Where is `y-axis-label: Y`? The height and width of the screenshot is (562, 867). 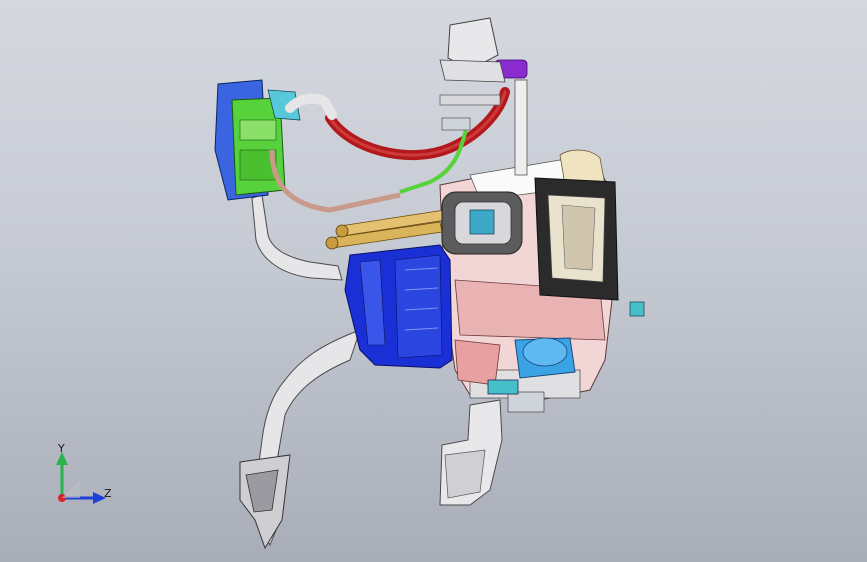
y-axis-label: Y is located at coordinates (61, 448).